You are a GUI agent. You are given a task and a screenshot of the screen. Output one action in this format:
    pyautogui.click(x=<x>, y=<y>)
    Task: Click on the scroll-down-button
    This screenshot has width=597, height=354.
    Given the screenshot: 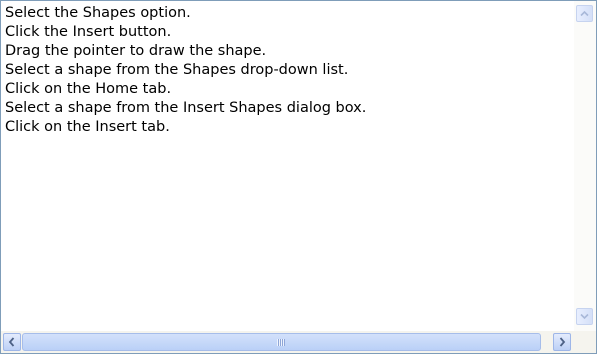 What is the action you would take?
    pyautogui.click(x=584, y=316)
    